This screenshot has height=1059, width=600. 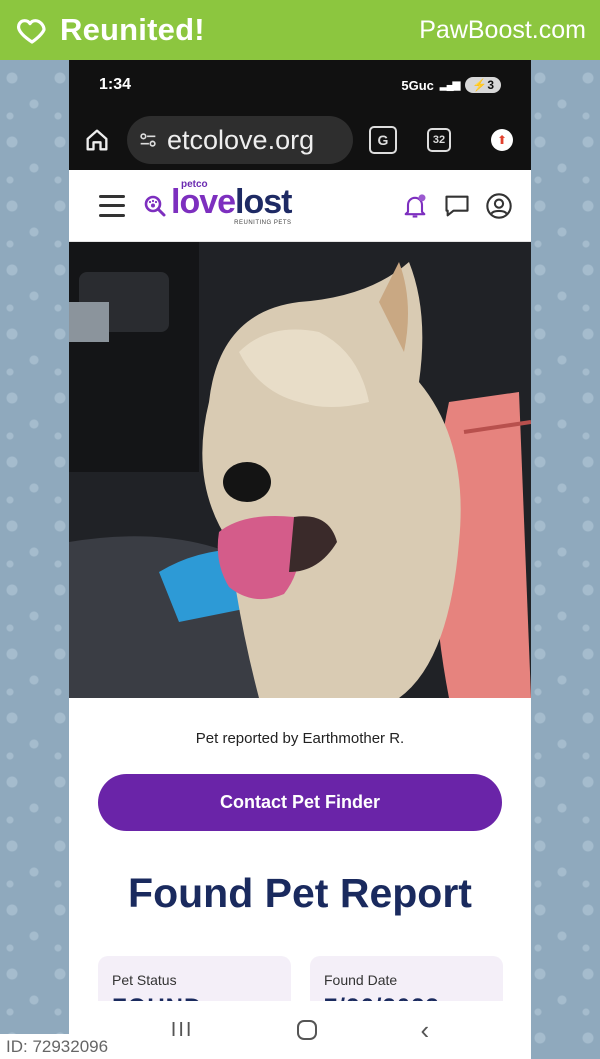 I want to click on reunited-banner: Reunited! PawBoost.com, so click(x=300, y=30).